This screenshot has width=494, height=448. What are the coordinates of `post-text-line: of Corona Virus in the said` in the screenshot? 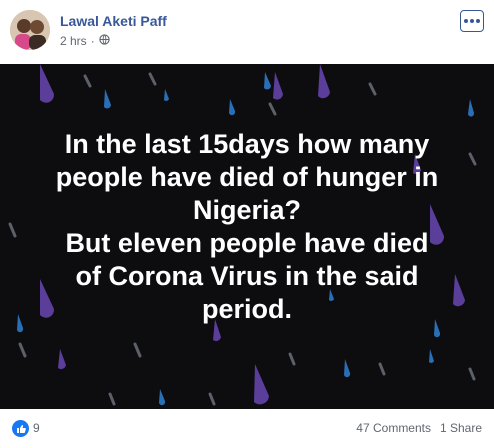 It's located at (247, 276).